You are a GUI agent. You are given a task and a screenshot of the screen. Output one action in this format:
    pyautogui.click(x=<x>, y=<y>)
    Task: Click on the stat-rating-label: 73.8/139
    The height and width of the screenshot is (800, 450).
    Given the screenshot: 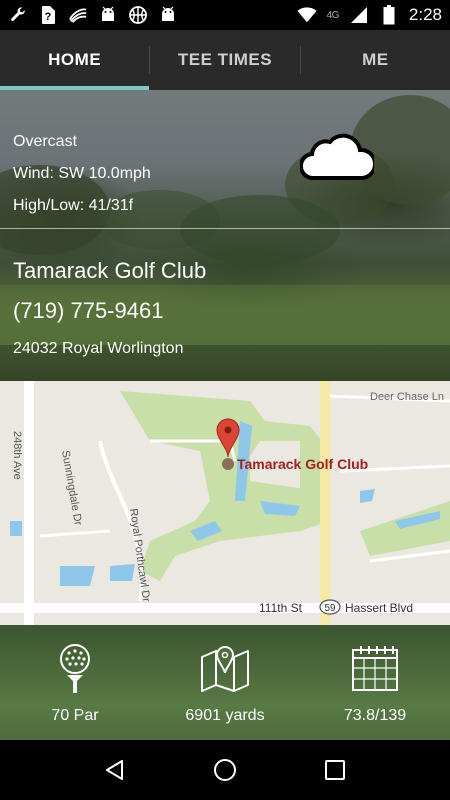 What is the action you would take?
    pyautogui.click(x=375, y=715)
    